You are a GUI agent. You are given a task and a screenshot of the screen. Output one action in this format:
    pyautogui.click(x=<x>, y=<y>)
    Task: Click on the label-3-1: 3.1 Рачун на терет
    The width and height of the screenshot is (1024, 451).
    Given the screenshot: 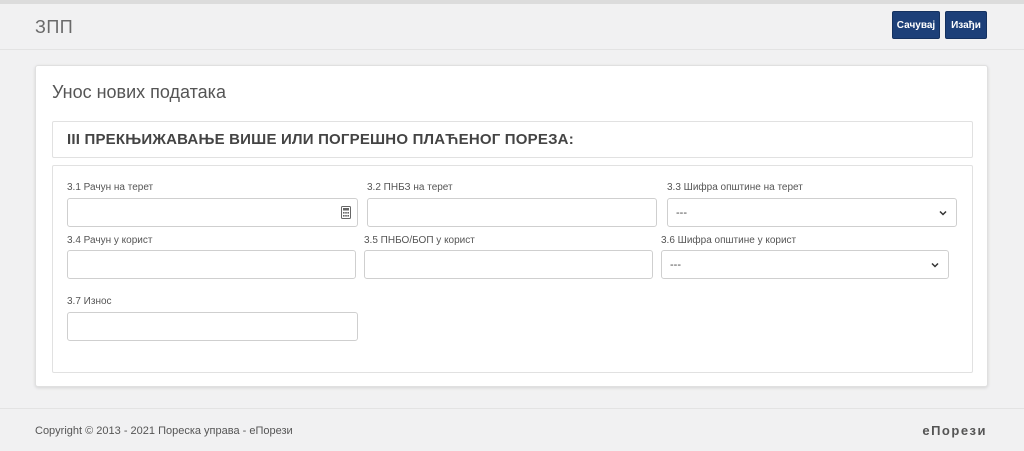 What is the action you would take?
    pyautogui.click(x=110, y=187)
    